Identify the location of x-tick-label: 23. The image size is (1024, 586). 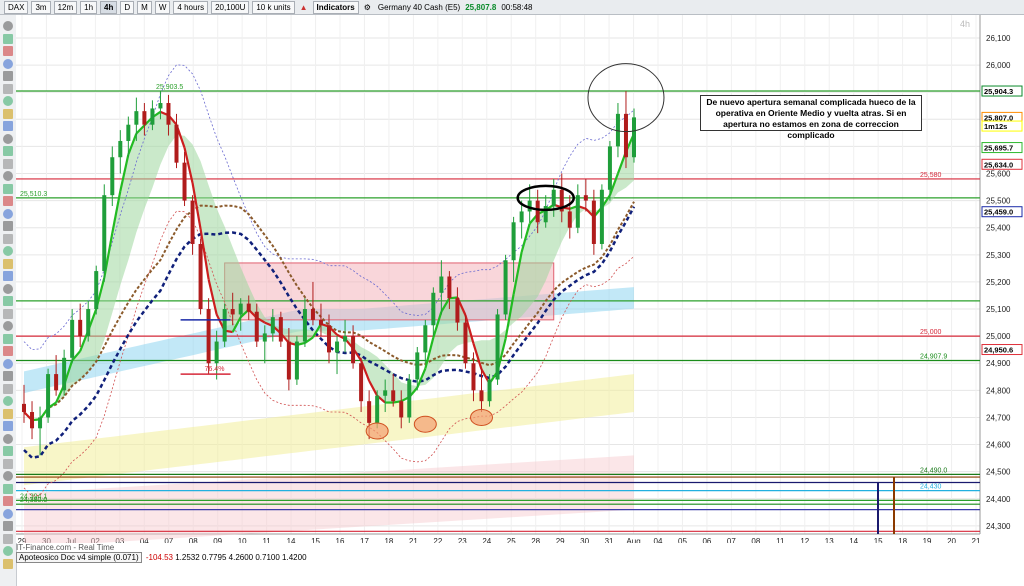
(462, 540).